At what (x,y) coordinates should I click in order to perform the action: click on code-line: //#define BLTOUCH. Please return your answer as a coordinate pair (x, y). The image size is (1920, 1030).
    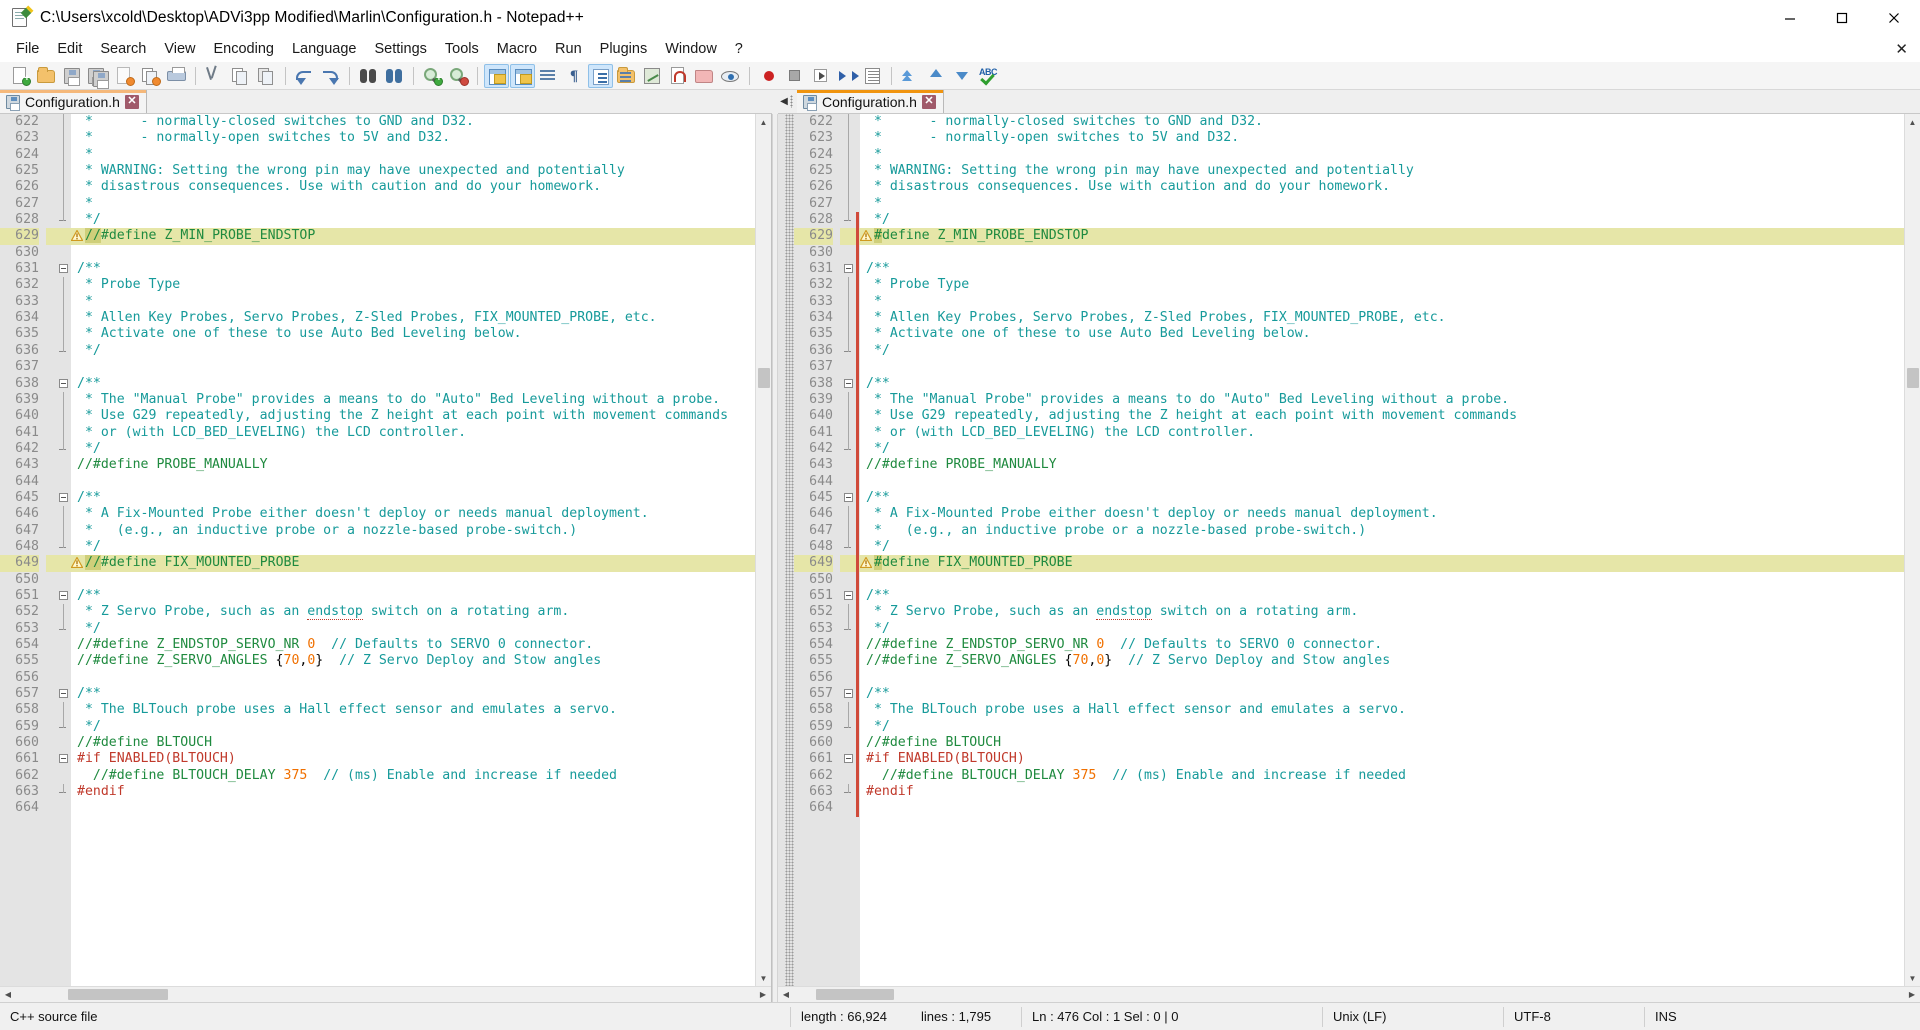
    Looking at the image, I should click on (413, 743).